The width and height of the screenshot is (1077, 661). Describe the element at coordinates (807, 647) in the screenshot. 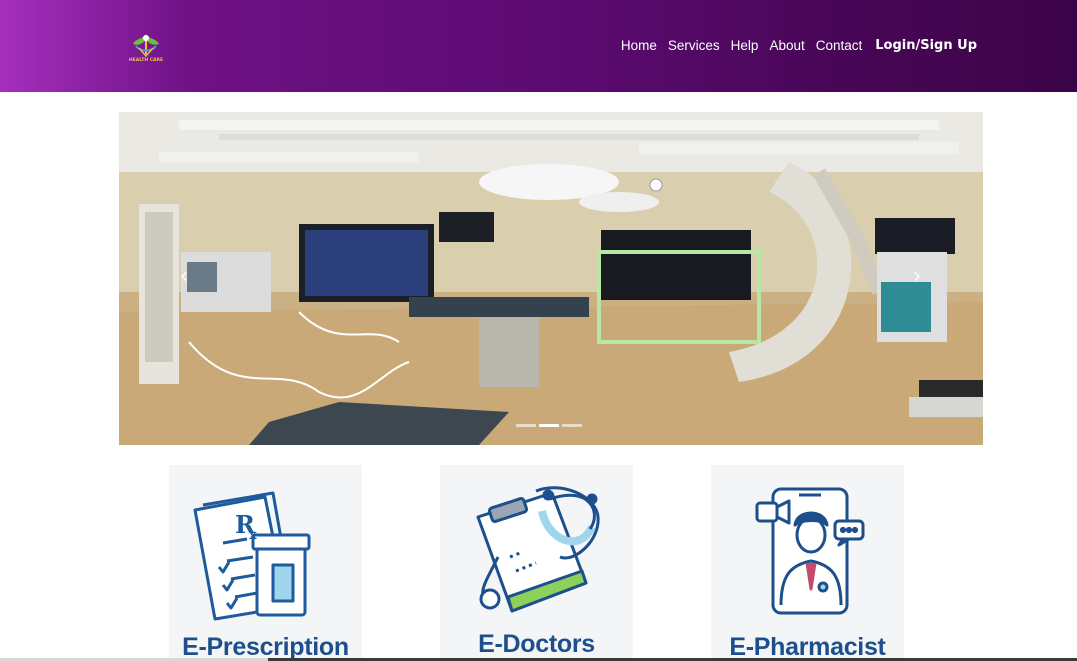

I see `service-title: E-Pharmacist` at that location.